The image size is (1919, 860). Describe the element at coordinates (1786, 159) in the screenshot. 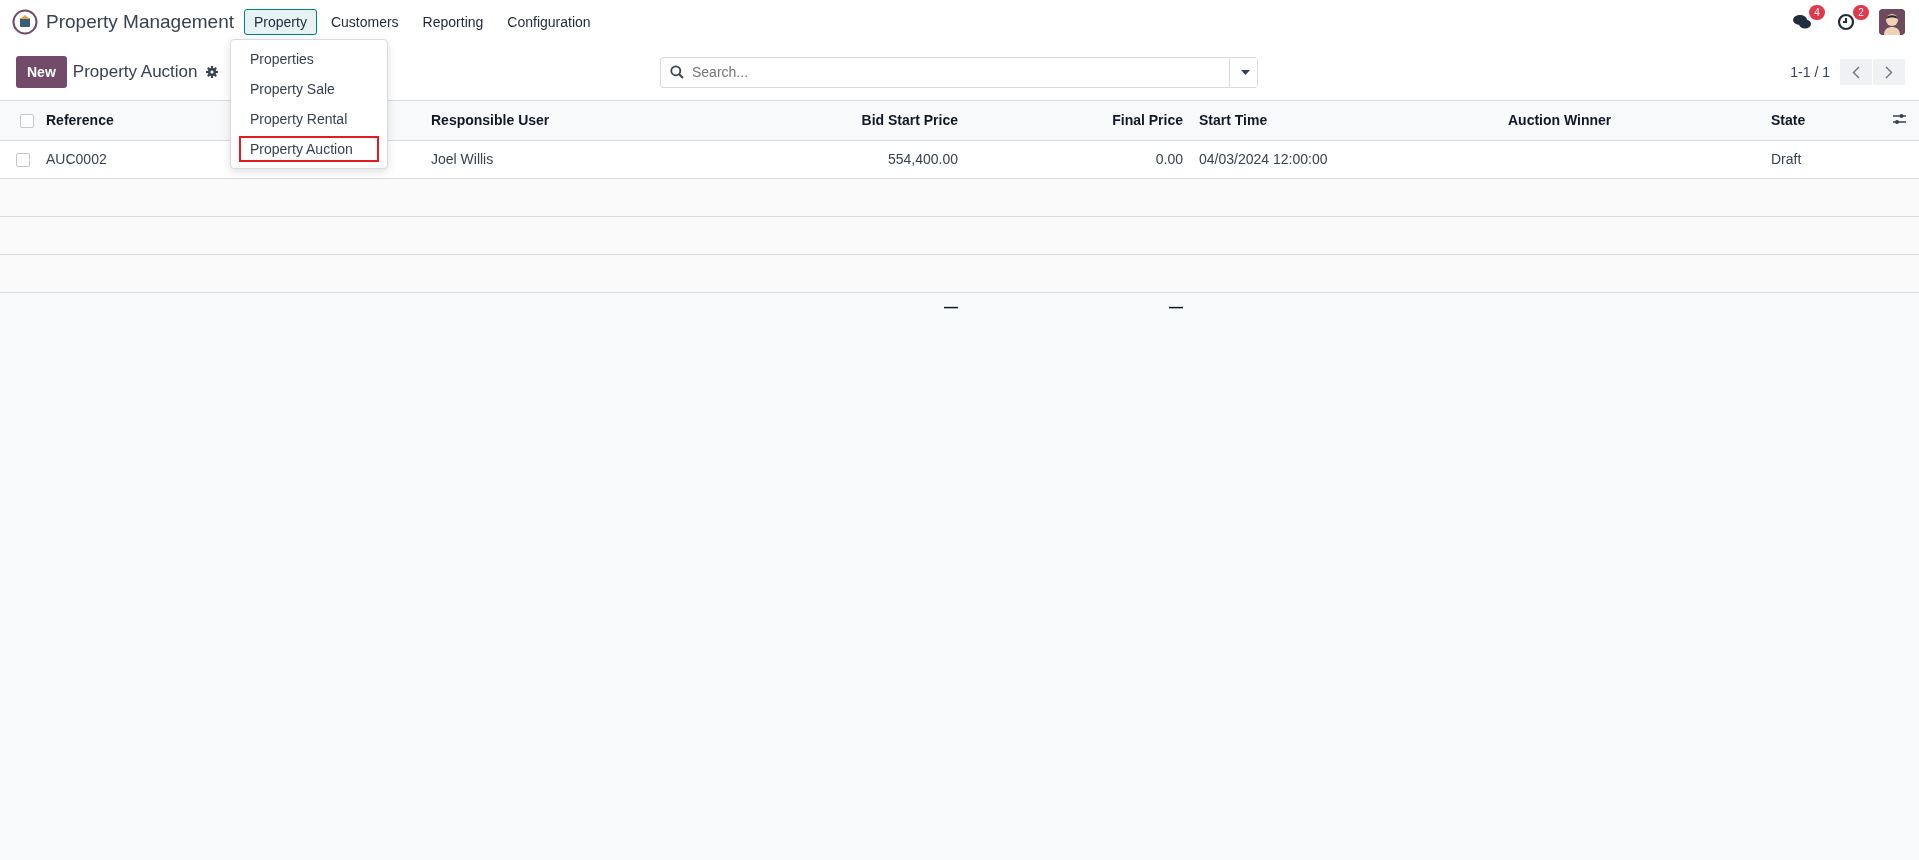

I see `table-cell: Draft` at that location.